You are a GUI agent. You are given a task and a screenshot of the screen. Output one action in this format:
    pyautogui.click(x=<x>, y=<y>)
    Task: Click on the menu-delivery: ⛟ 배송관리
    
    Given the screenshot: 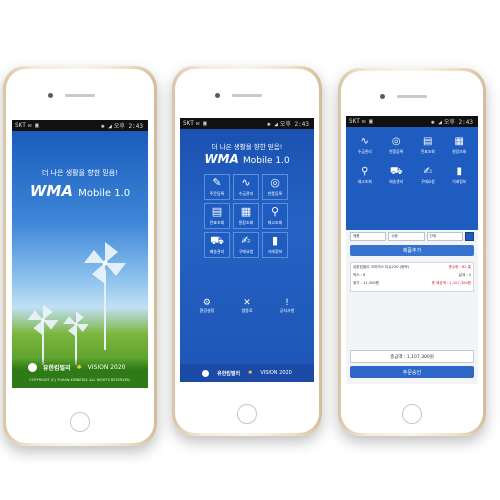 What is the action you would take?
    pyautogui.click(x=397, y=175)
    